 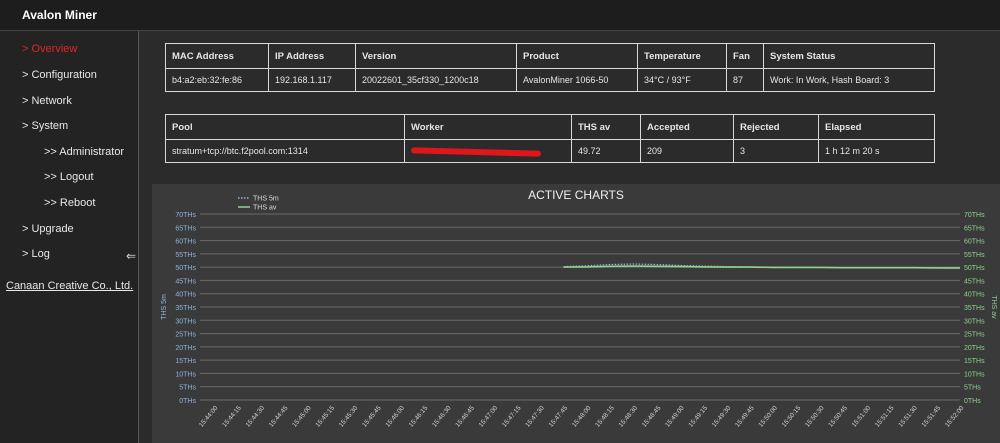 I want to click on cell-system-status: Work: In Work, Hash Board: 3, so click(x=849, y=80).